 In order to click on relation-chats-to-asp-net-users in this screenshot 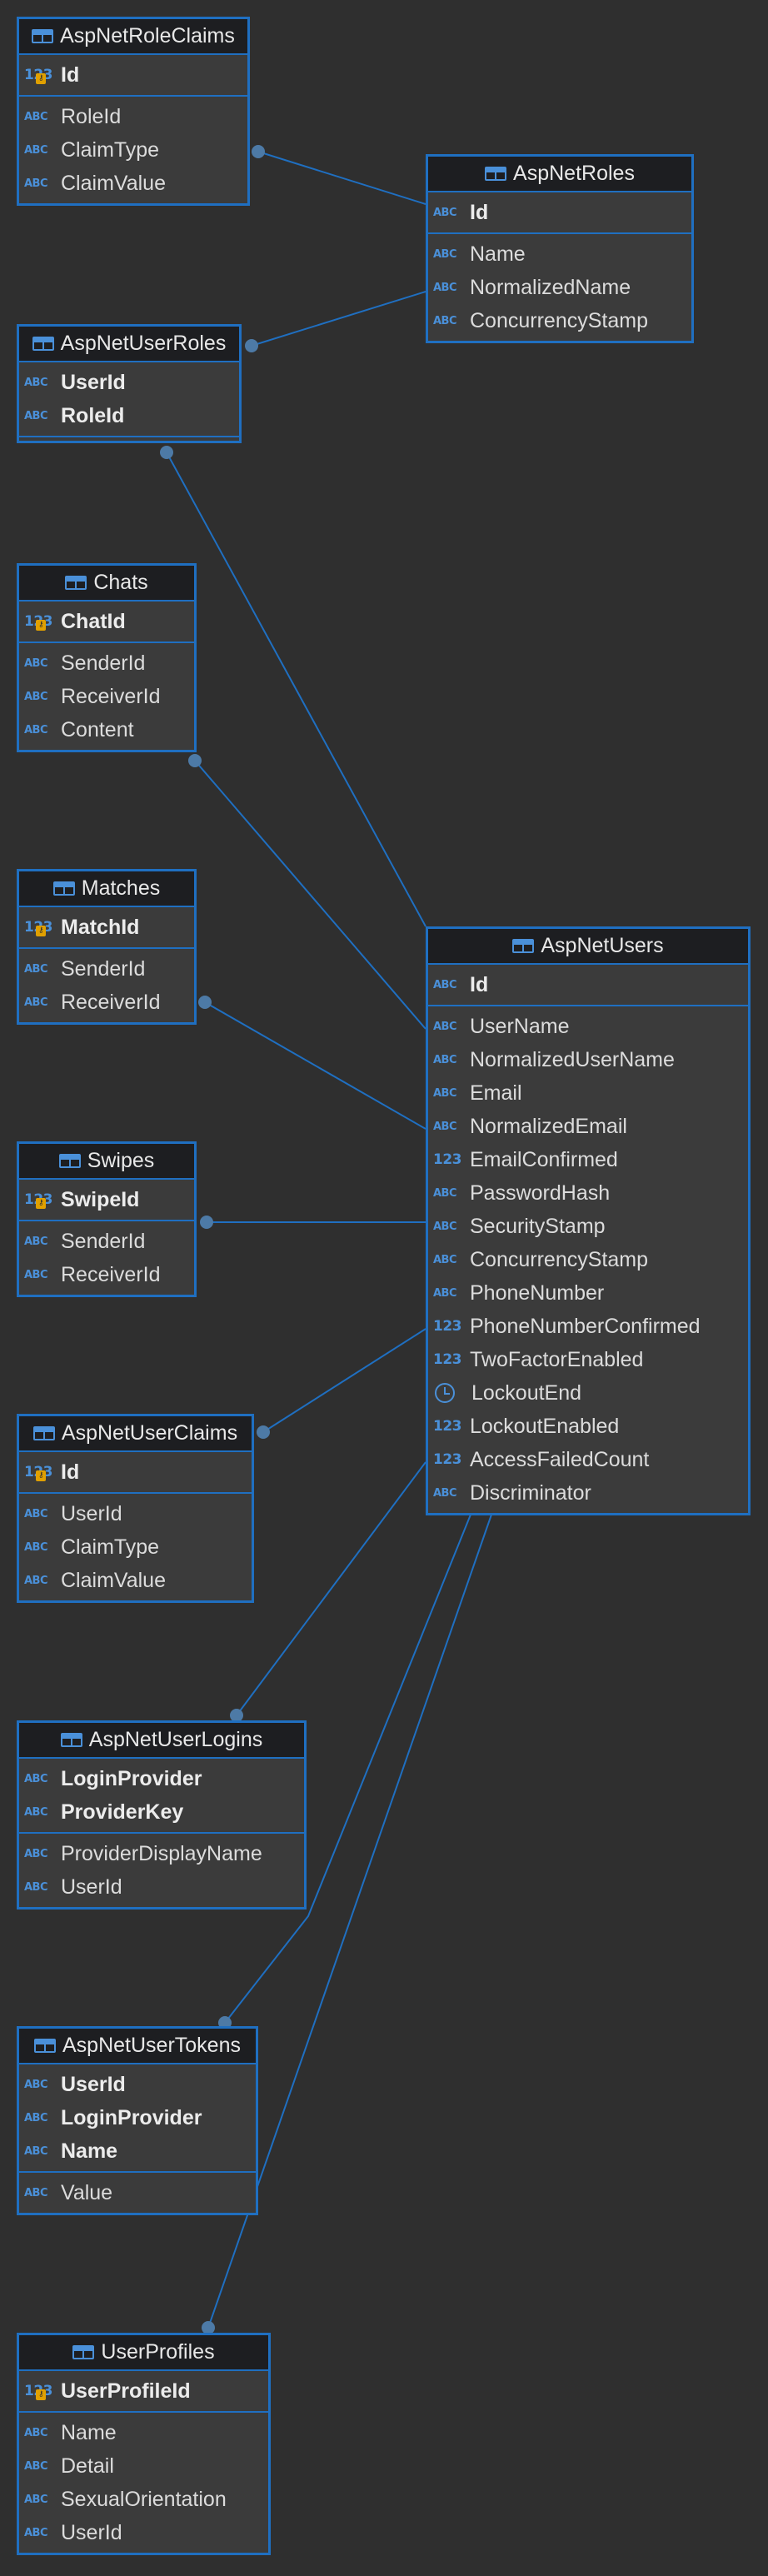, I will do `click(310, 895)`.